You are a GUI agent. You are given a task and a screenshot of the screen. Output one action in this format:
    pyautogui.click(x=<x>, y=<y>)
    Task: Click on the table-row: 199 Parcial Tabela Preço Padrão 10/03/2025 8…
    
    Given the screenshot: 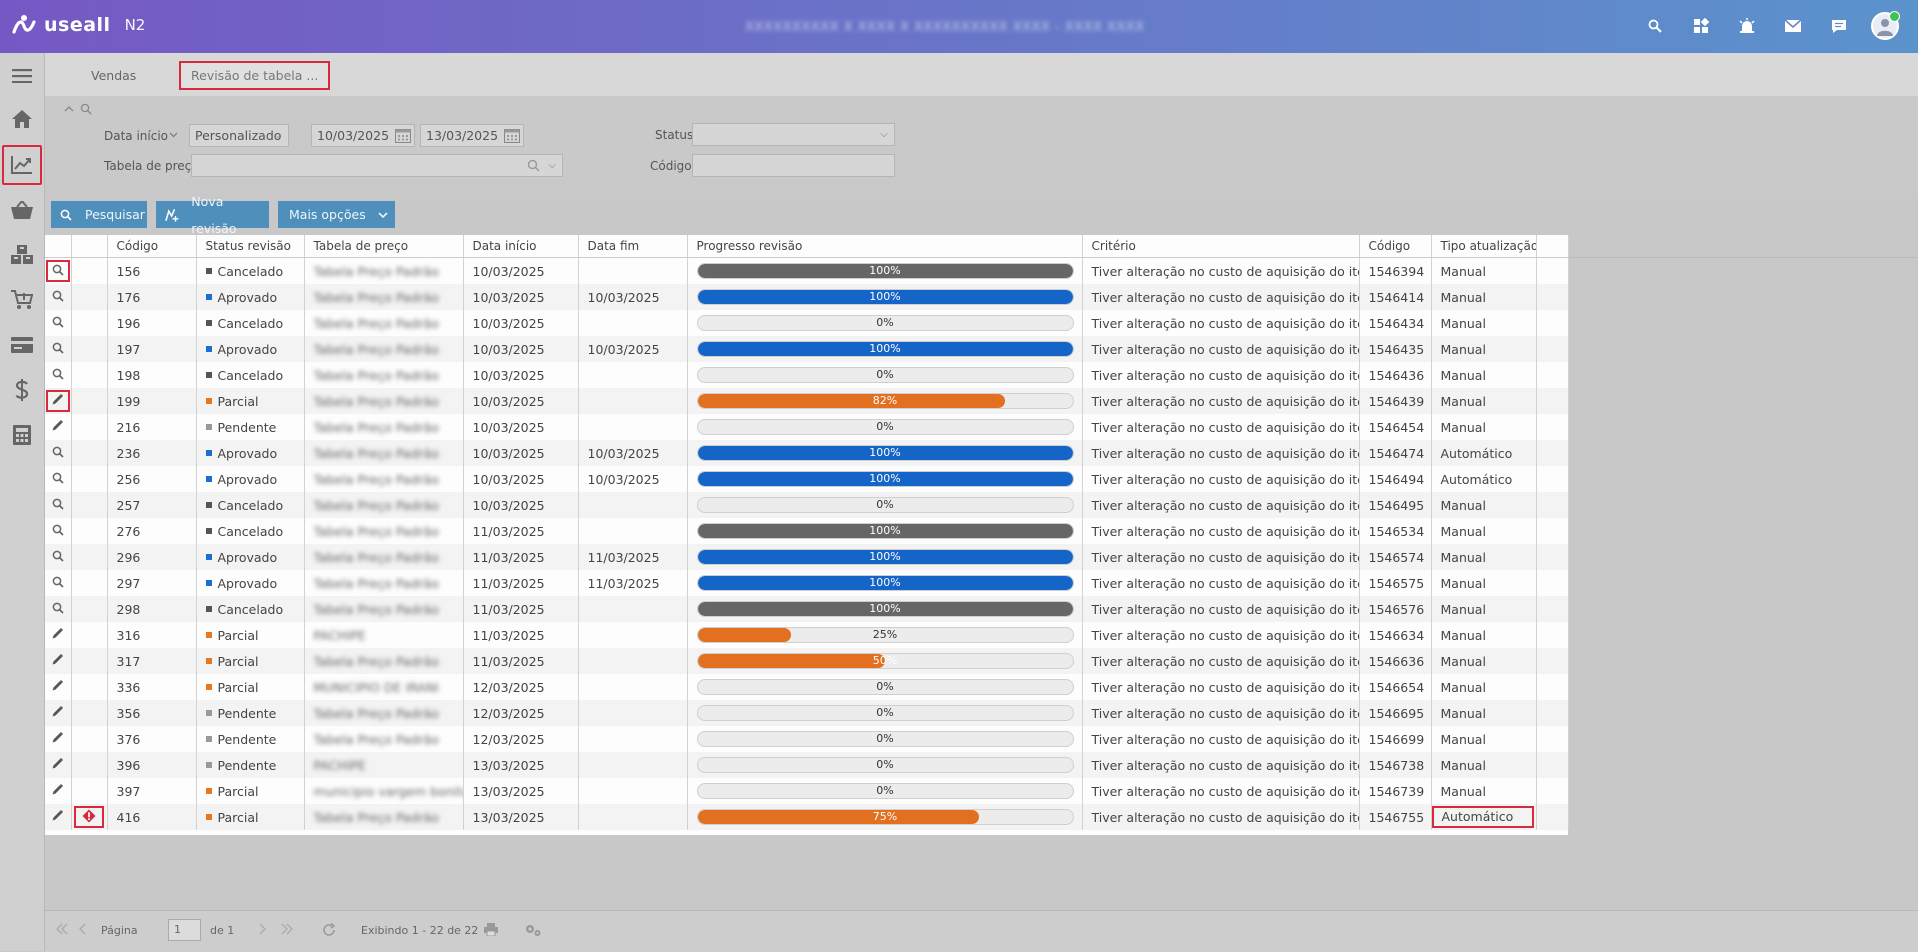 What is the action you would take?
    pyautogui.click(x=807, y=401)
    